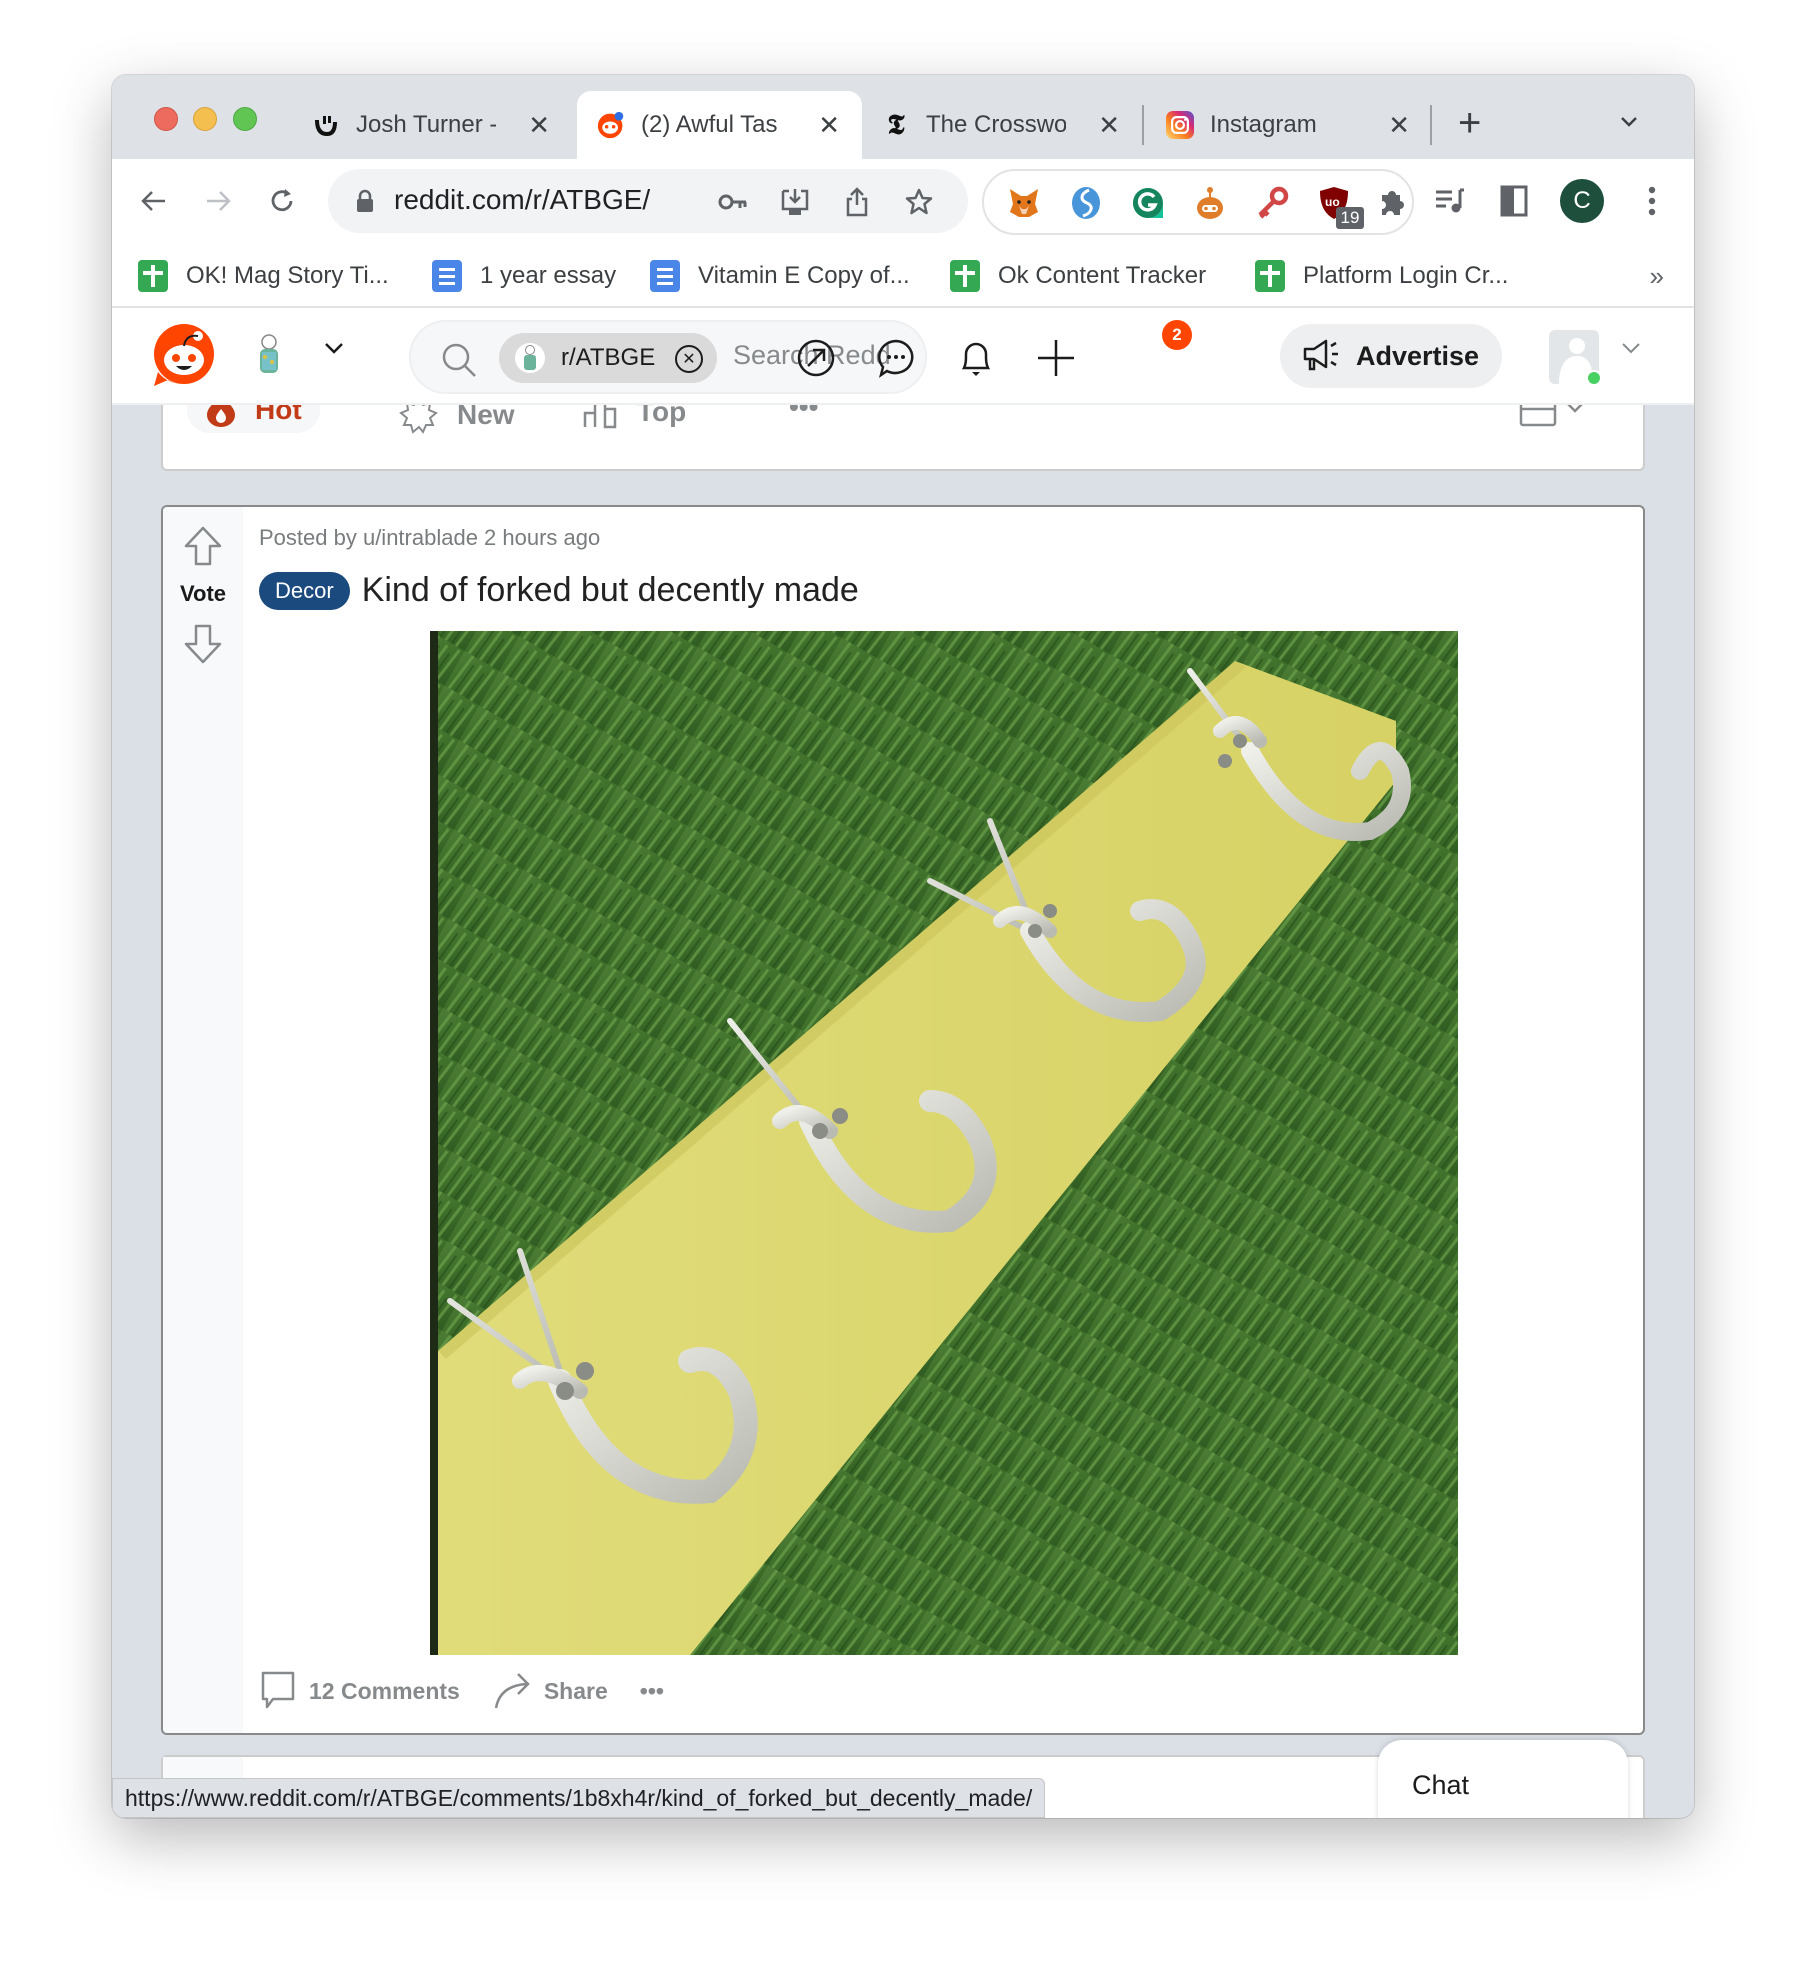 Image resolution: width=1806 pixels, height=1968 pixels. What do you see at coordinates (1450, 201) in the screenshot?
I see `reading-list-icon` at bounding box center [1450, 201].